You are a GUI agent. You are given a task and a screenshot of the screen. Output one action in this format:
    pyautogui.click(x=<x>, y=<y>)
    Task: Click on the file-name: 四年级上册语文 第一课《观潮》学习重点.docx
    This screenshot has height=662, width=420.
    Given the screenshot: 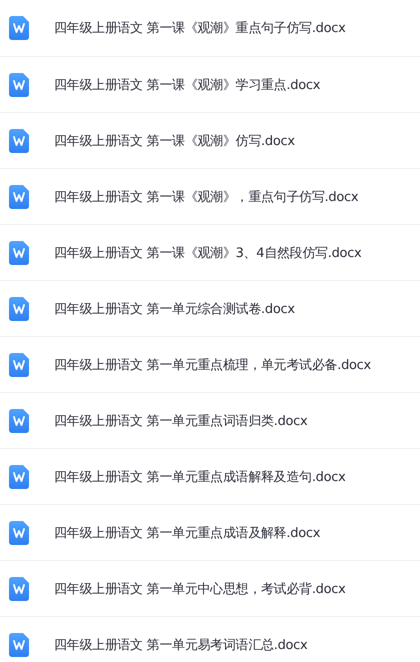 What is the action you would take?
    pyautogui.click(x=187, y=85)
    